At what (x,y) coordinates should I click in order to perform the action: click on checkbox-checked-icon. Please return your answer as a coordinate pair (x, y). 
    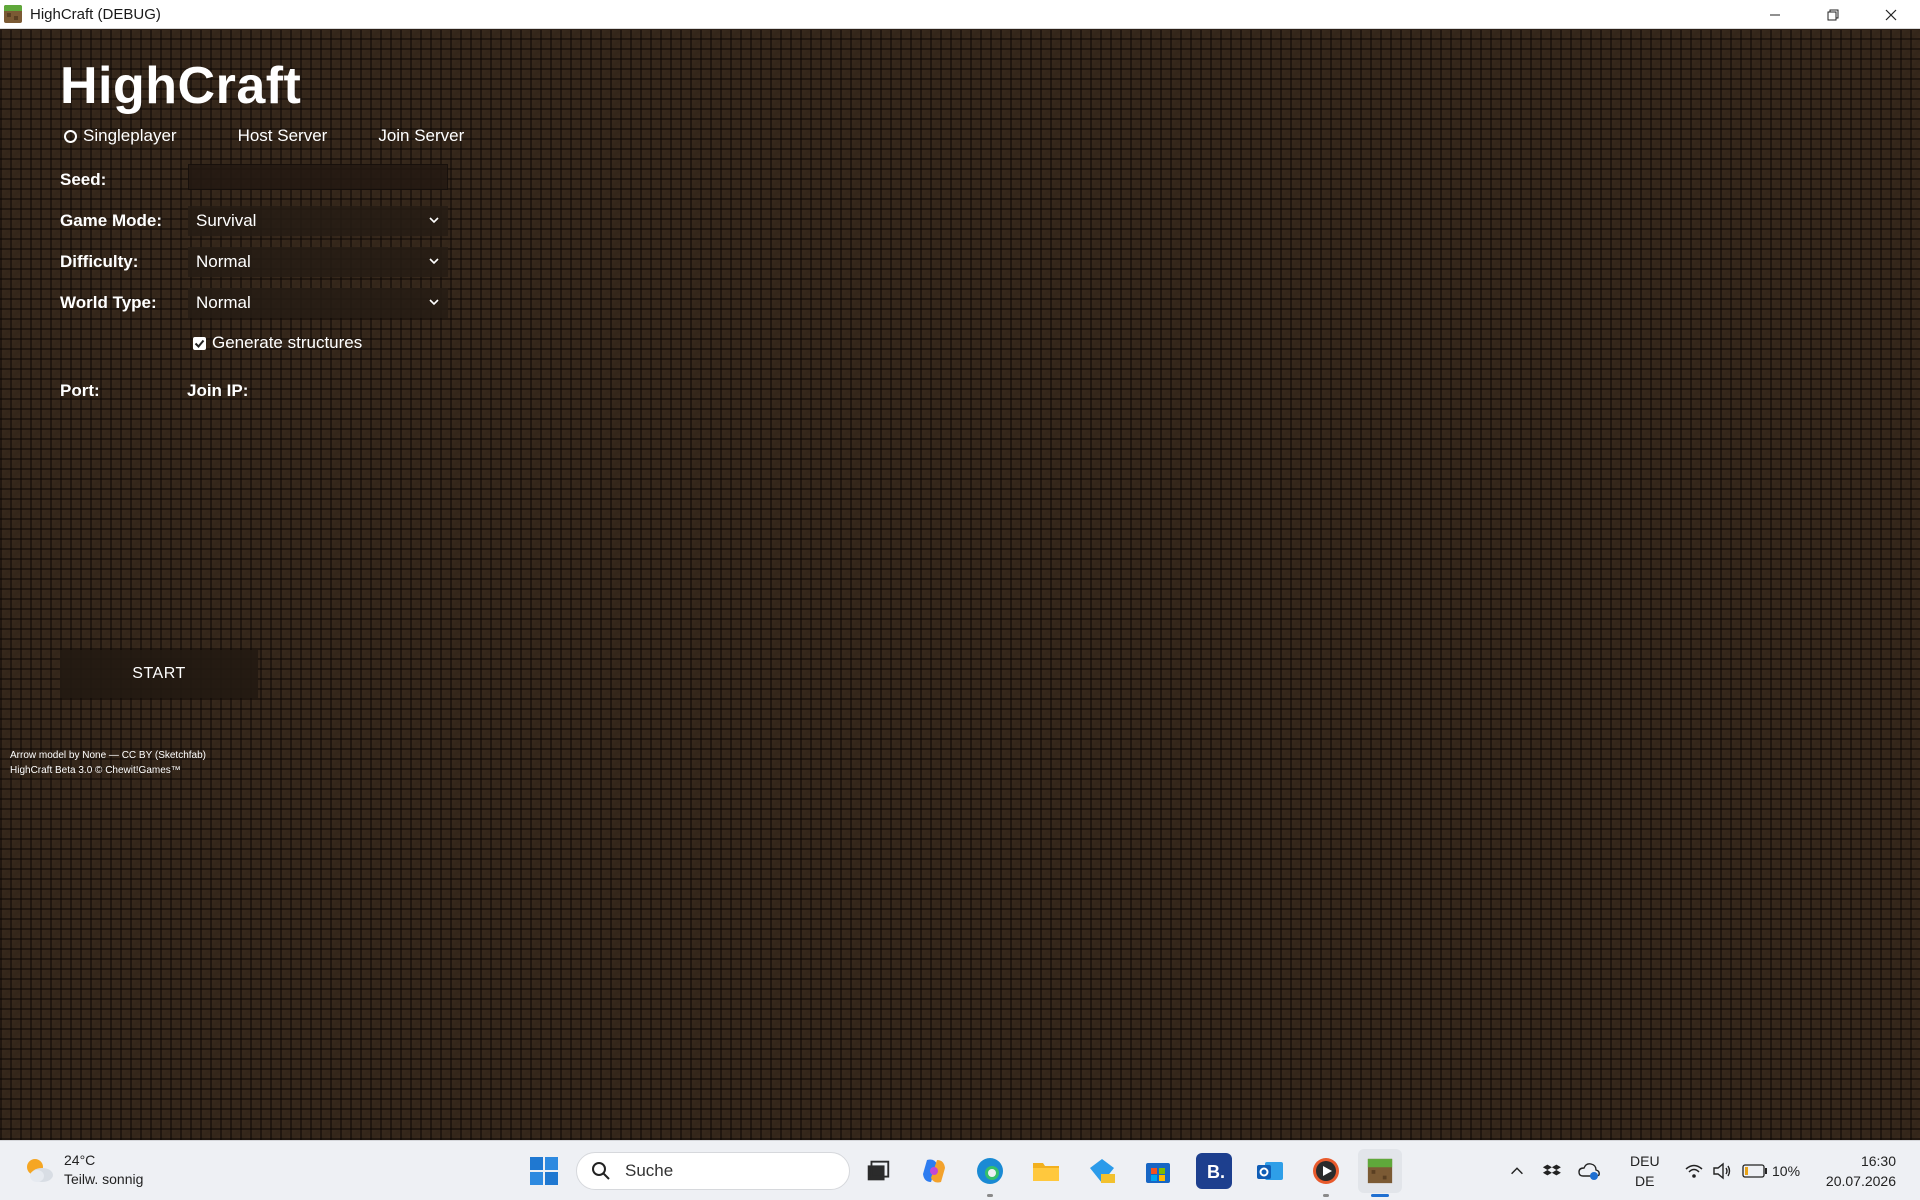
    Looking at the image, I should click on (199, 343).